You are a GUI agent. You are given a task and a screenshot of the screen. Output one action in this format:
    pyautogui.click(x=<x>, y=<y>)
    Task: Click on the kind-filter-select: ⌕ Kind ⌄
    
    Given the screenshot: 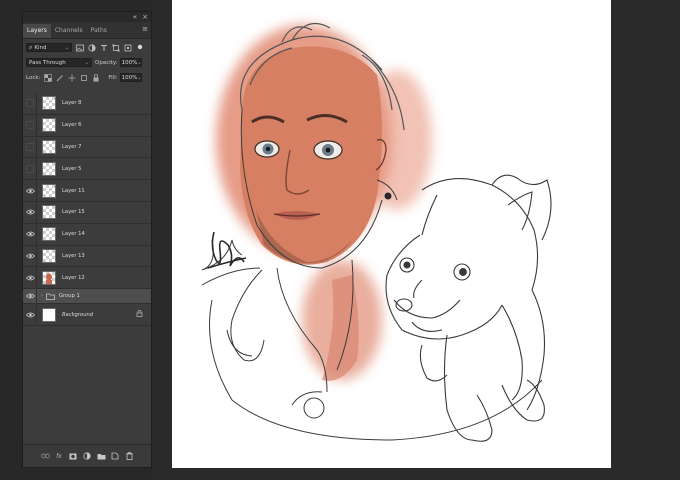 What is the action you would take?
    pyautogui.click(x=49, y=47)
    